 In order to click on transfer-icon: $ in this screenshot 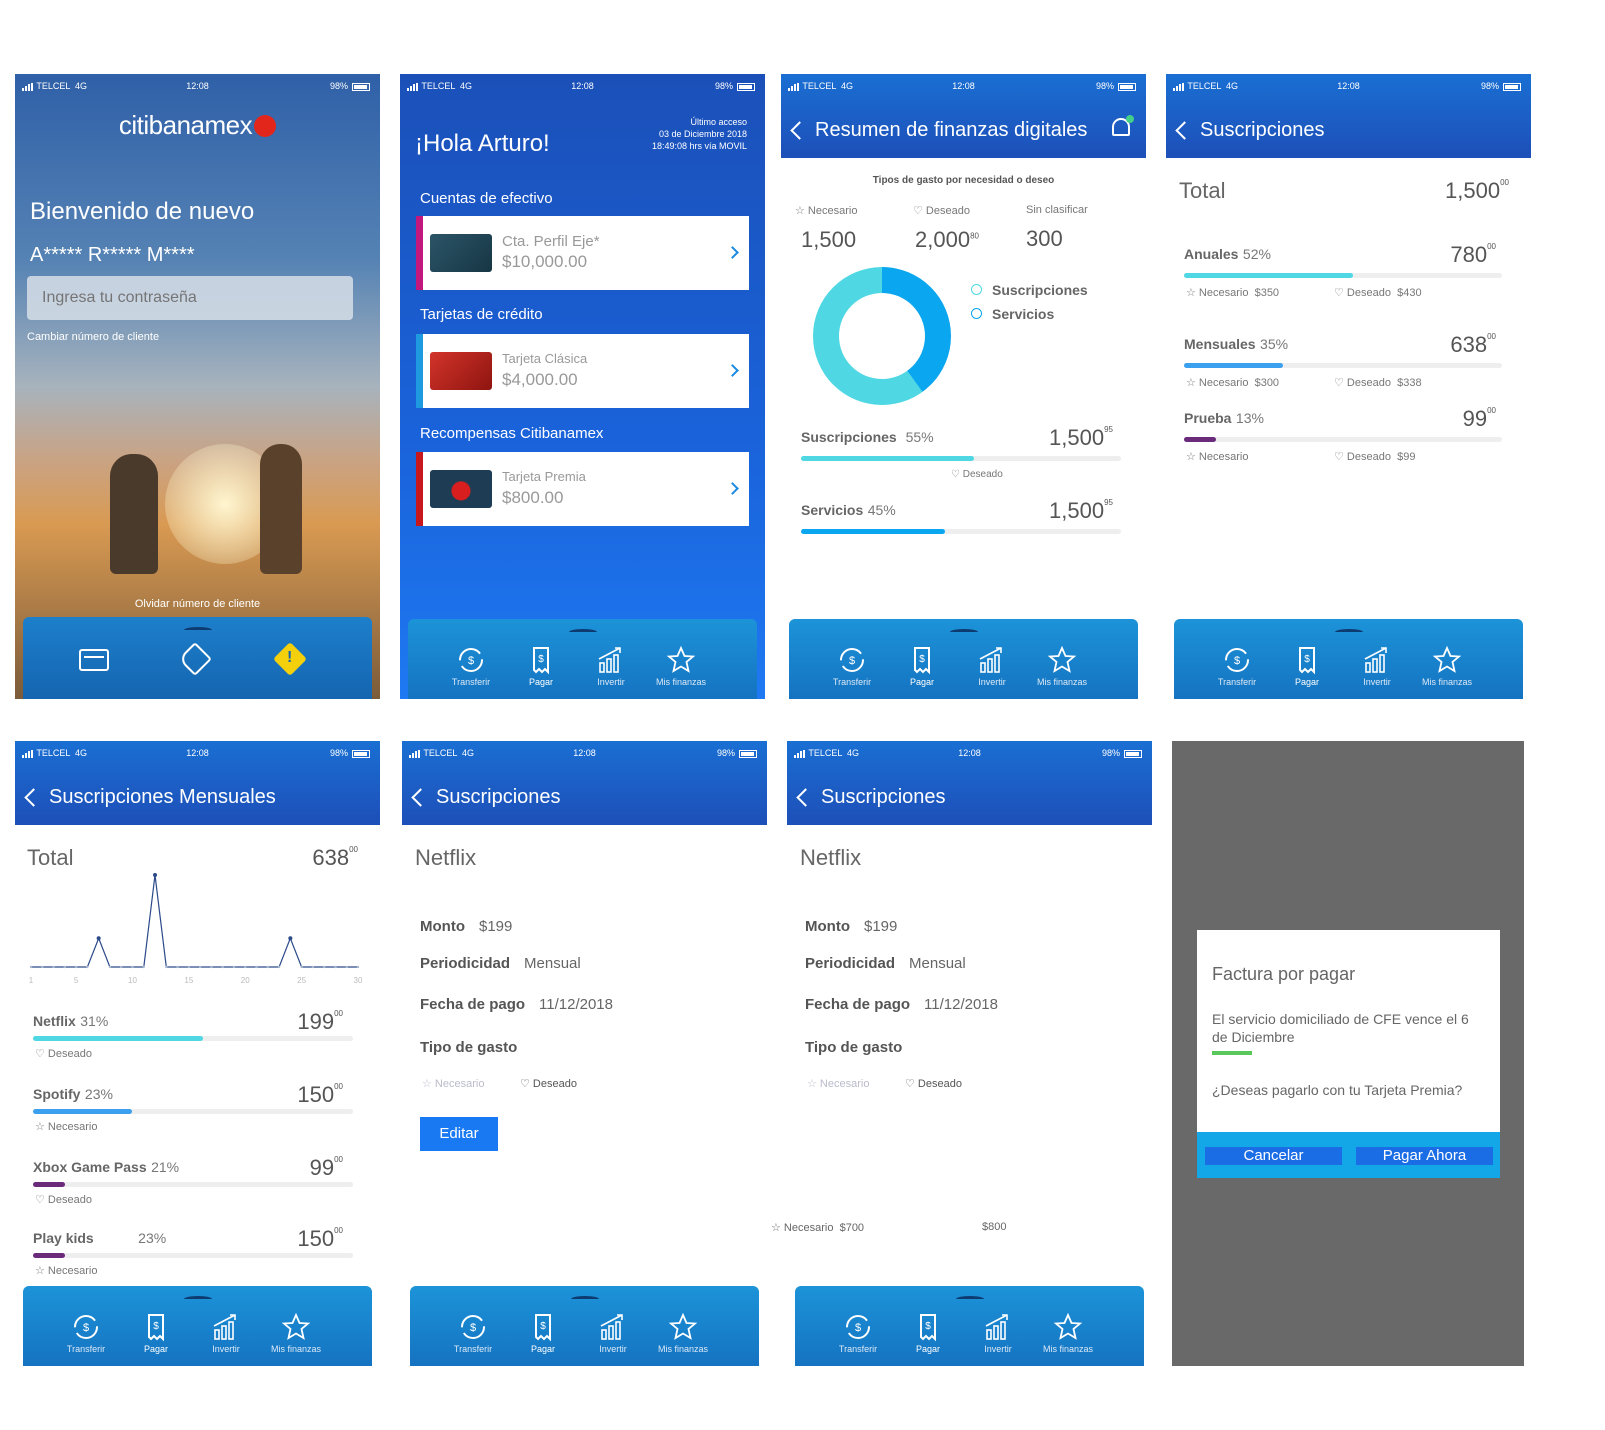, I will do `click(852, 660)`.